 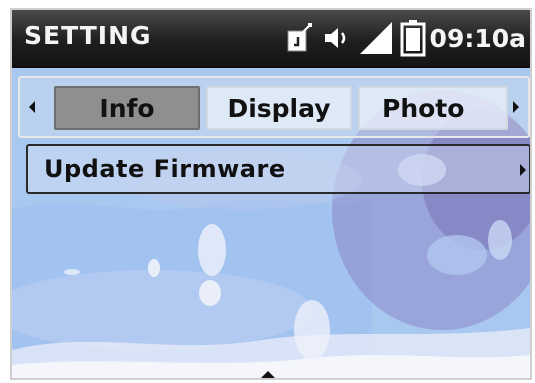 I want to click on chevron-left-icon, so click(x=32, y=107).